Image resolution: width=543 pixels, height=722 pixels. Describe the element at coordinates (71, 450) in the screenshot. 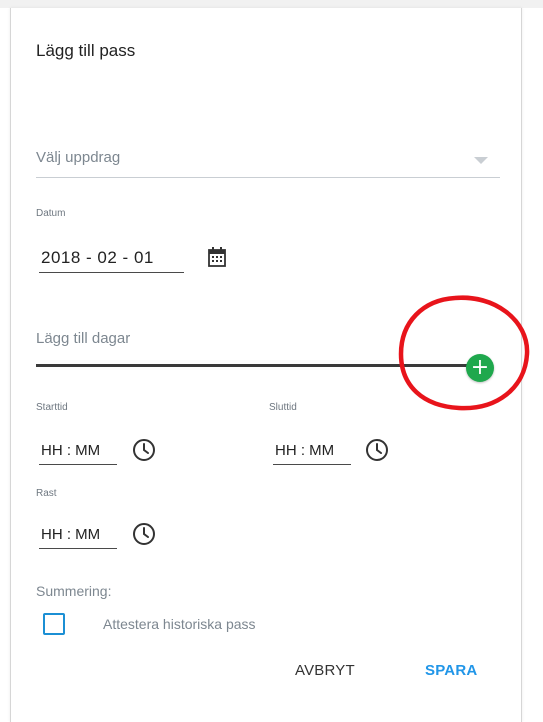

I see `start-time-value: HH : MM` at that location.